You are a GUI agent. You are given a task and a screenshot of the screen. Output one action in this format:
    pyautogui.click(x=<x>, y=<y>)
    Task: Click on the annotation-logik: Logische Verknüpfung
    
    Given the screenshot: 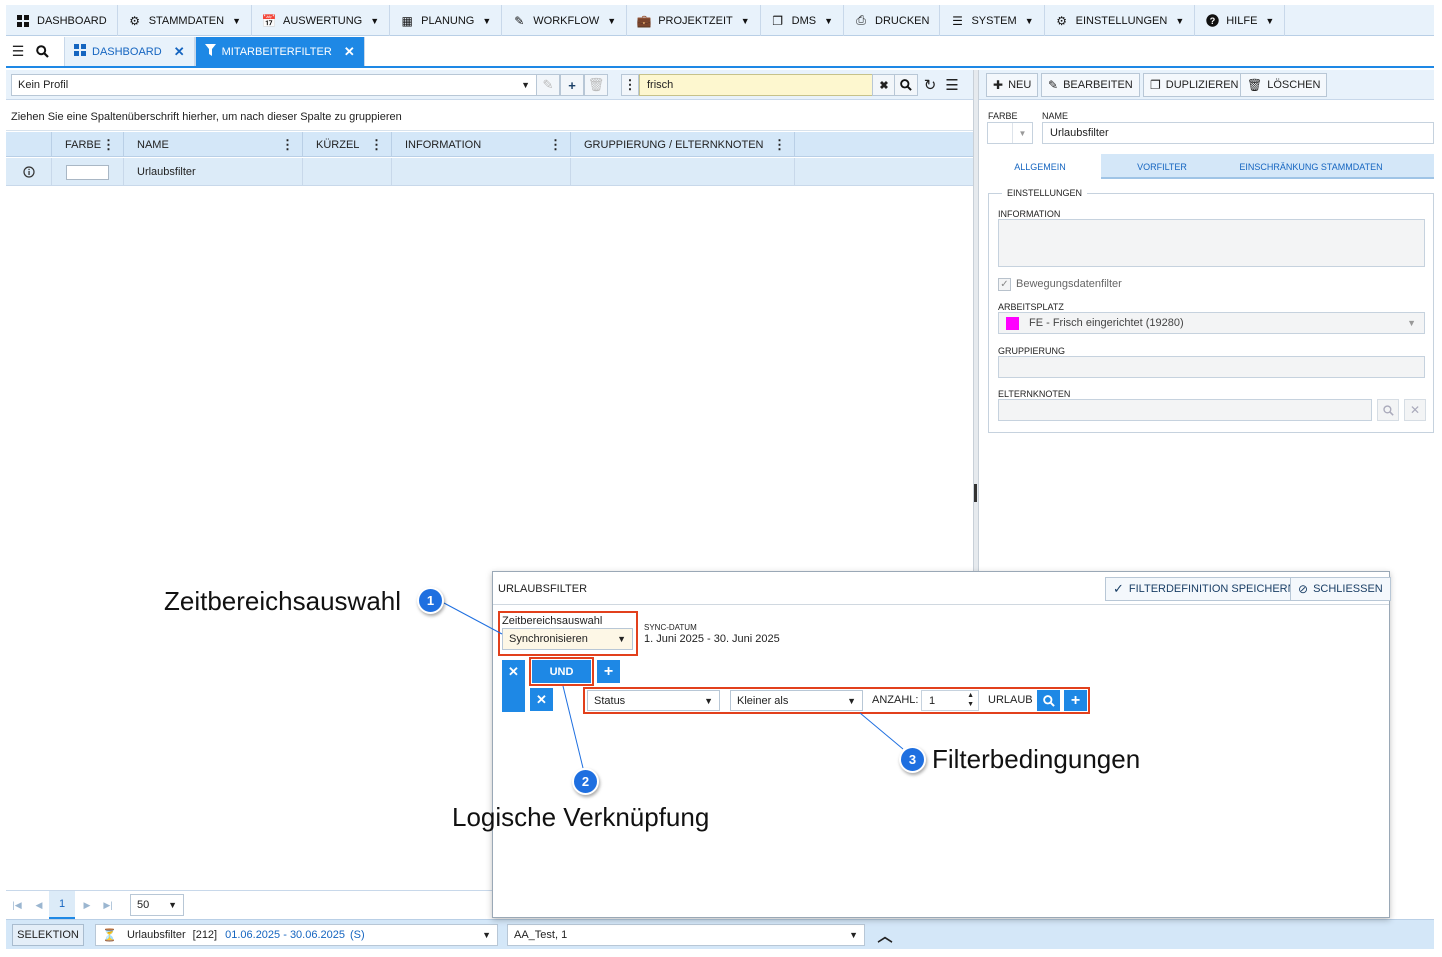 What is the action you would take?
    pyautogui.click(x=581, y=817)
    